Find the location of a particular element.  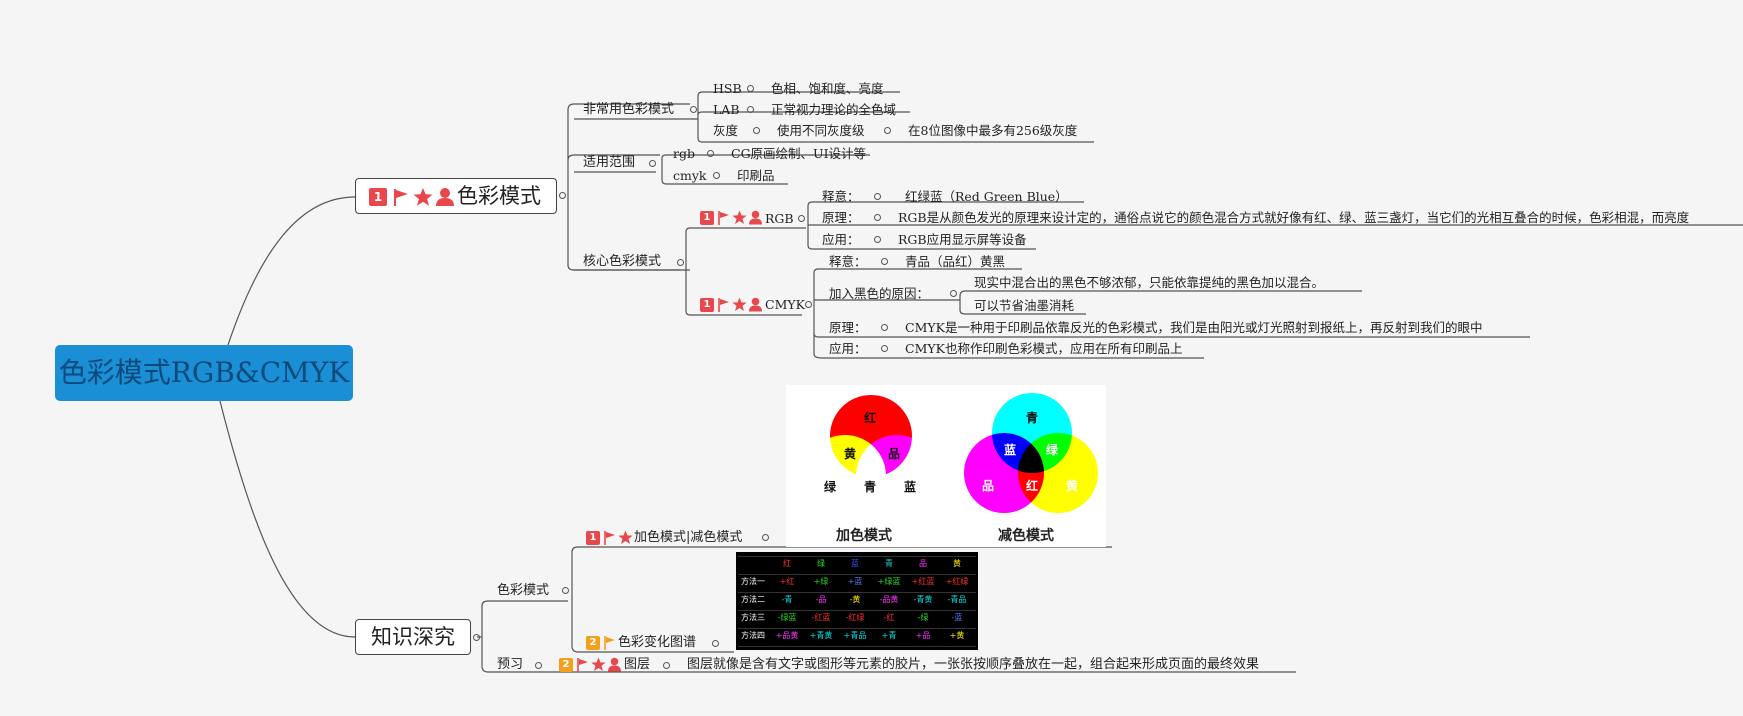

cmyk-principle-key: 原理： is located at coordinates (848, 328).